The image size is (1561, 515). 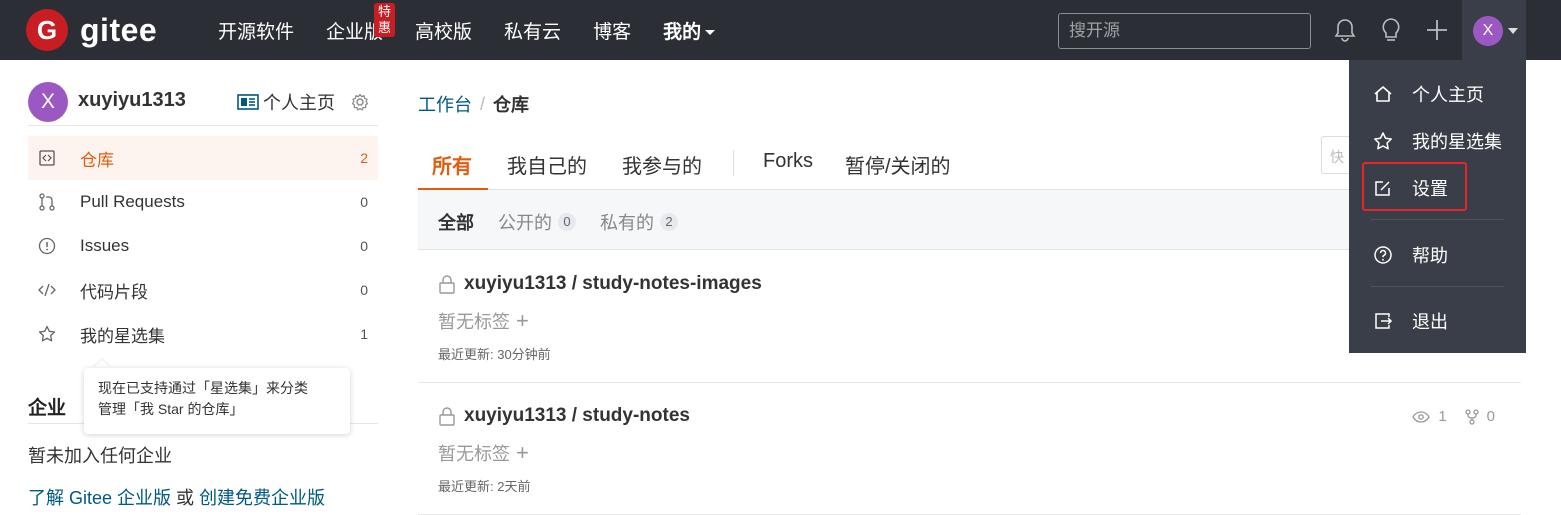 I want to click on fork-icon, so click(x=1472, y=416).